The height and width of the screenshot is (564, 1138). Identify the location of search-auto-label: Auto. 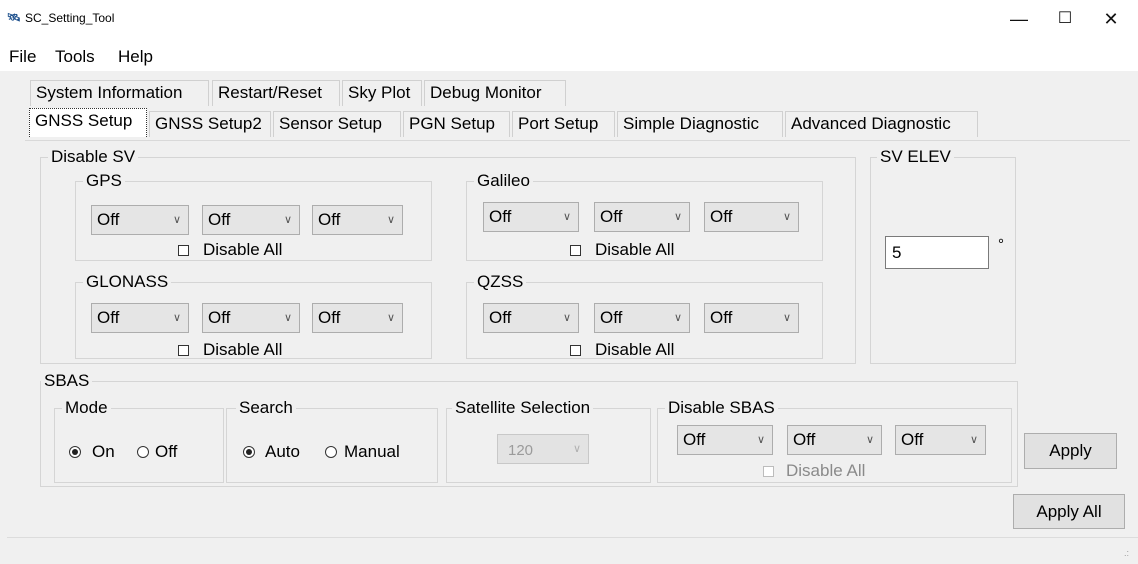
(282, 451).